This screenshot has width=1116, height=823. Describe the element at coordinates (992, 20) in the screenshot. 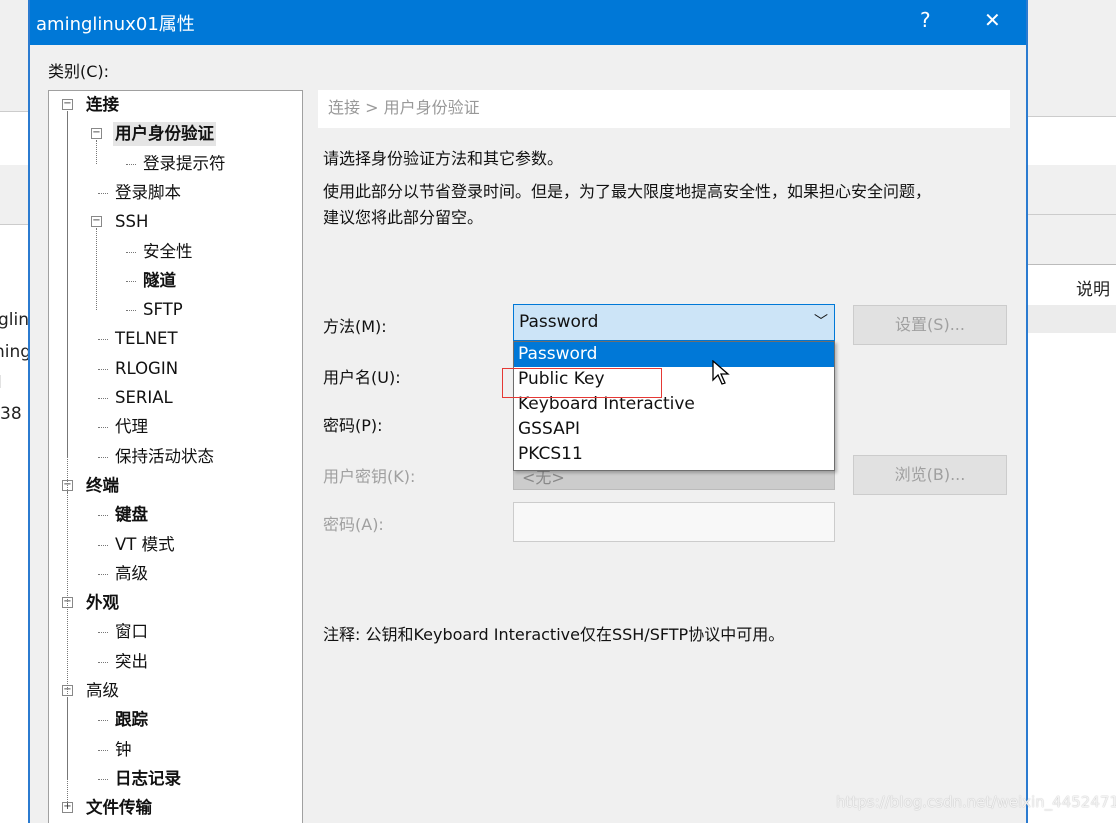

I see `close-button: ✕` at that location.